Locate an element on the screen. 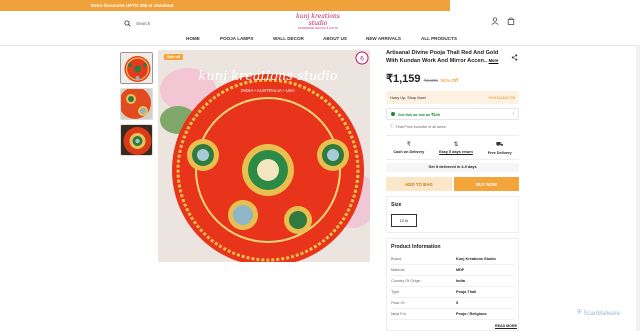  nav-all-products: ALL PRODUCTS is located at coordinates (439, 38).